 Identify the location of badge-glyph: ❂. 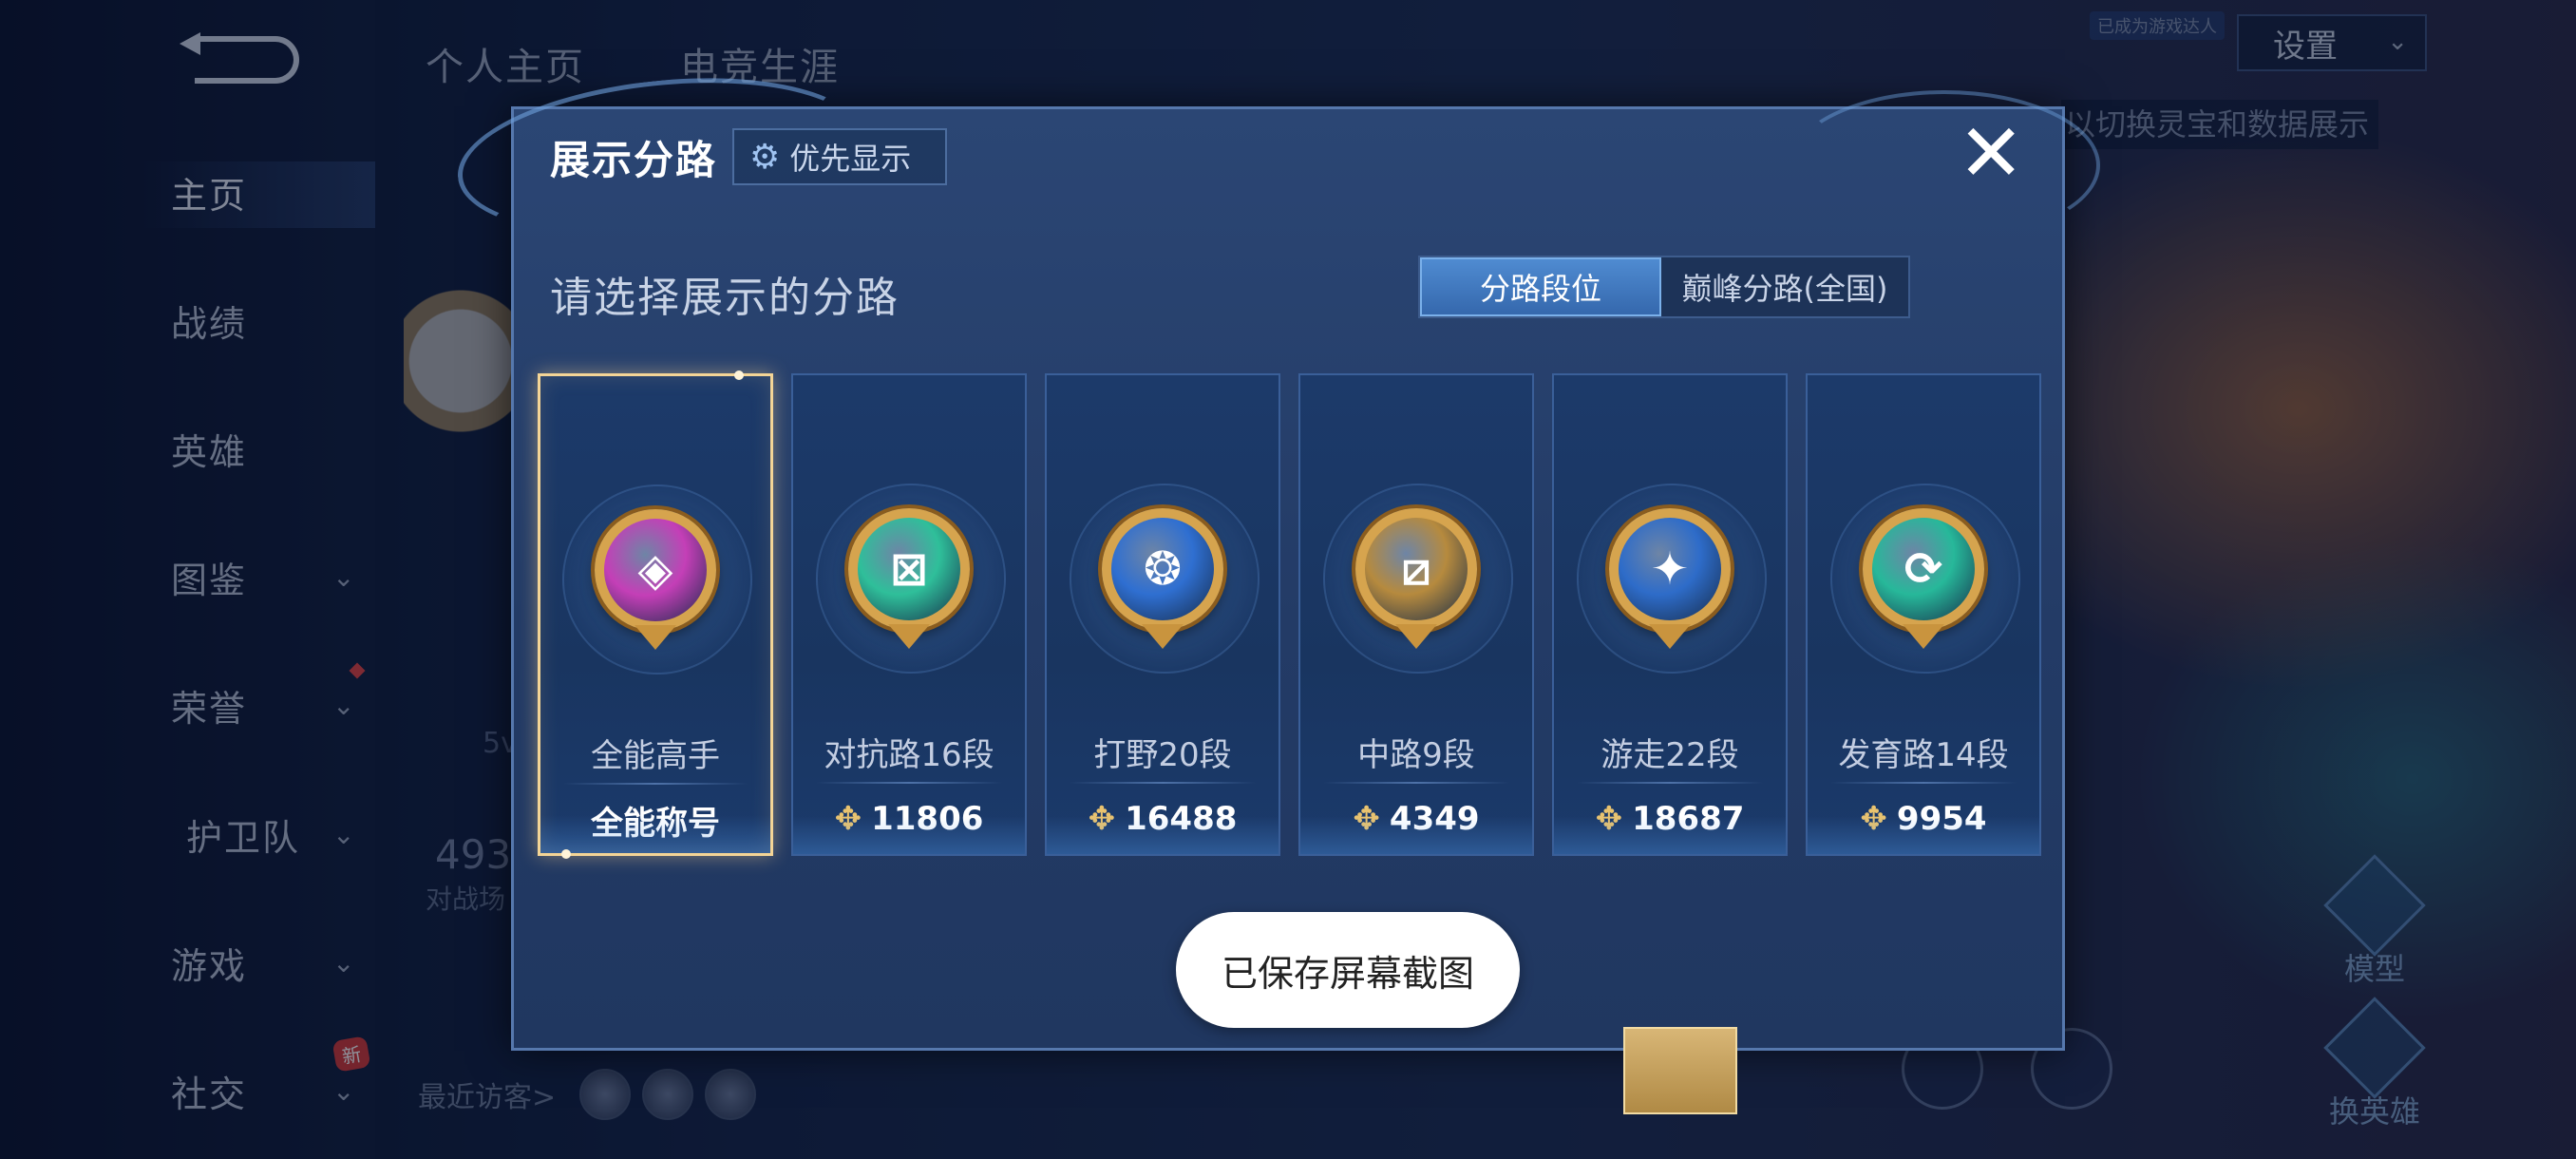
(1163, 569).